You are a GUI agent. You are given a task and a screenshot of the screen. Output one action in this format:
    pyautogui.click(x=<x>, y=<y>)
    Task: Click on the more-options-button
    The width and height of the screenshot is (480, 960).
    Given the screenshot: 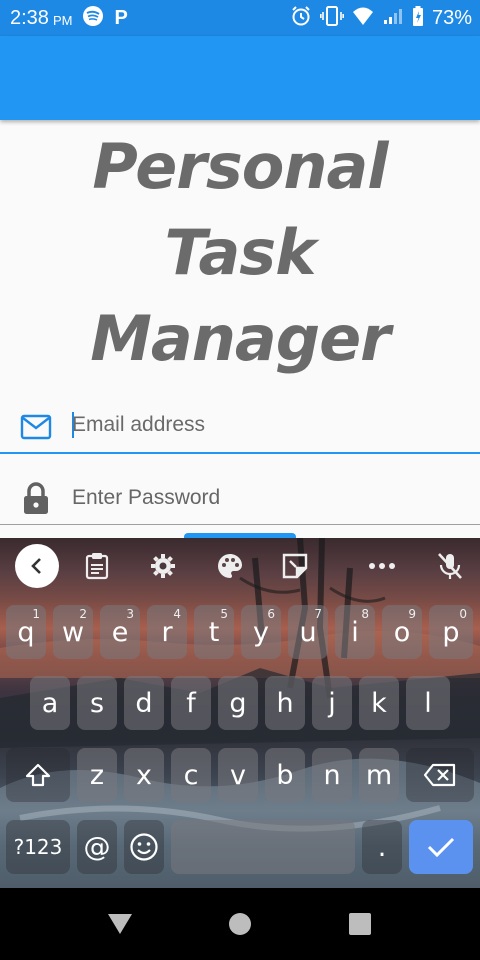 What is the action you would take?
    pyautogui.click(x=382, y=566)
    